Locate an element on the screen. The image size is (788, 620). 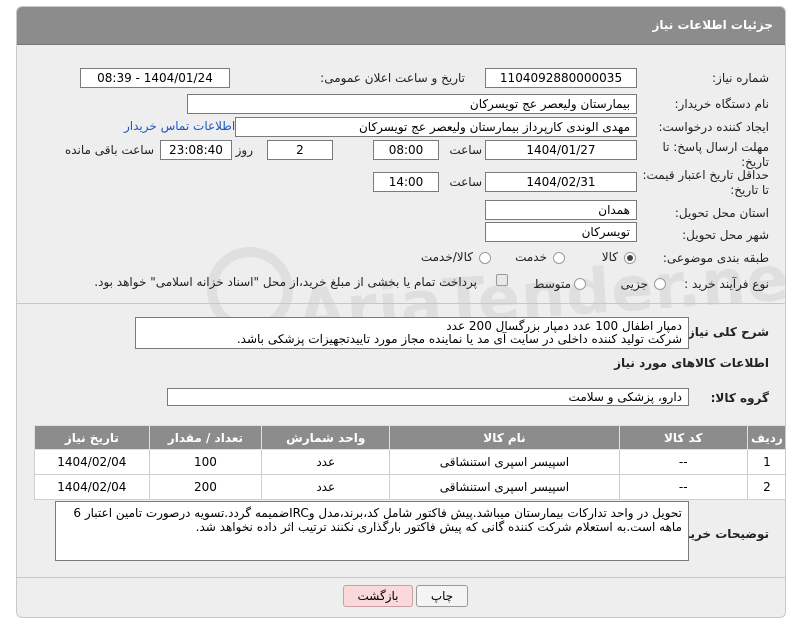
price-validity-label: حداقل تاریخ اعتبار قیمت: تا تاریخ: is located at coordinates (705, 182).